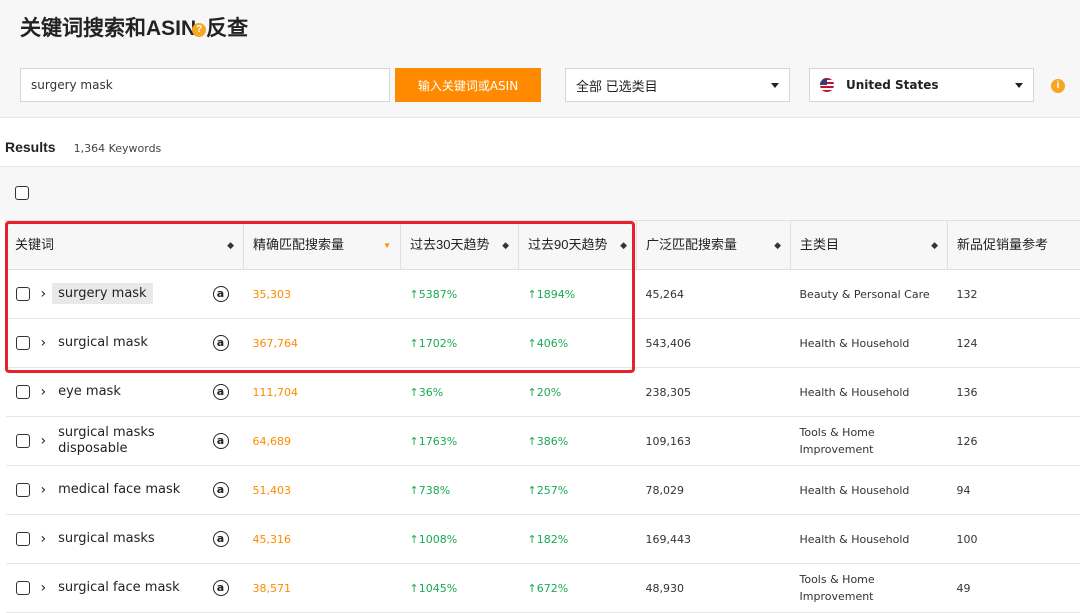 Image resolution: width=1080 pixels, height=613 pixels. I want to click on new-product-ref: 126, so click(1013, 441).